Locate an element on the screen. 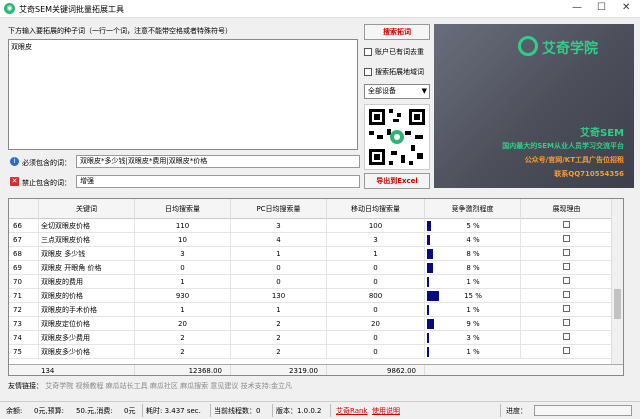 The height and width of the screenshot is (419, 640). rank-link: 艾奇Rank is located at coordinates (352, 411).